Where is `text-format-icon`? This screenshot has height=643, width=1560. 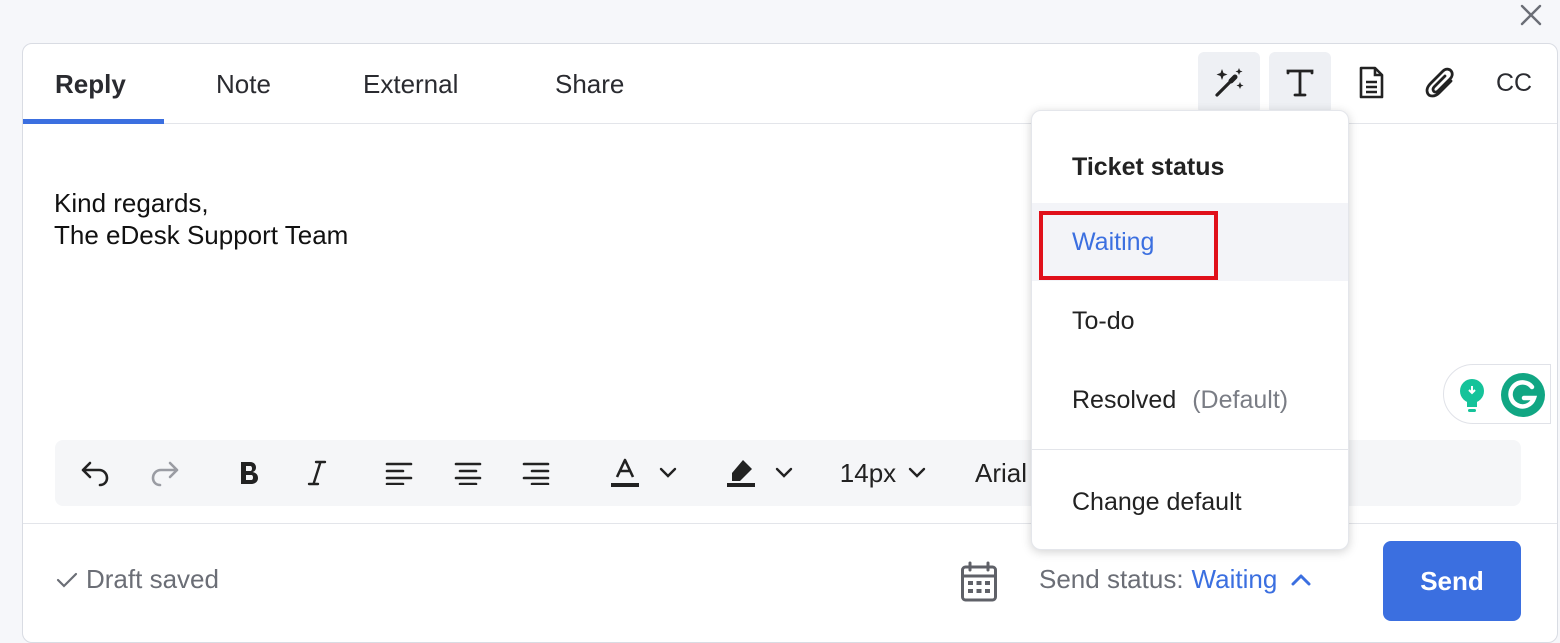 text-format-icon is located at coordinates (1300, 83).